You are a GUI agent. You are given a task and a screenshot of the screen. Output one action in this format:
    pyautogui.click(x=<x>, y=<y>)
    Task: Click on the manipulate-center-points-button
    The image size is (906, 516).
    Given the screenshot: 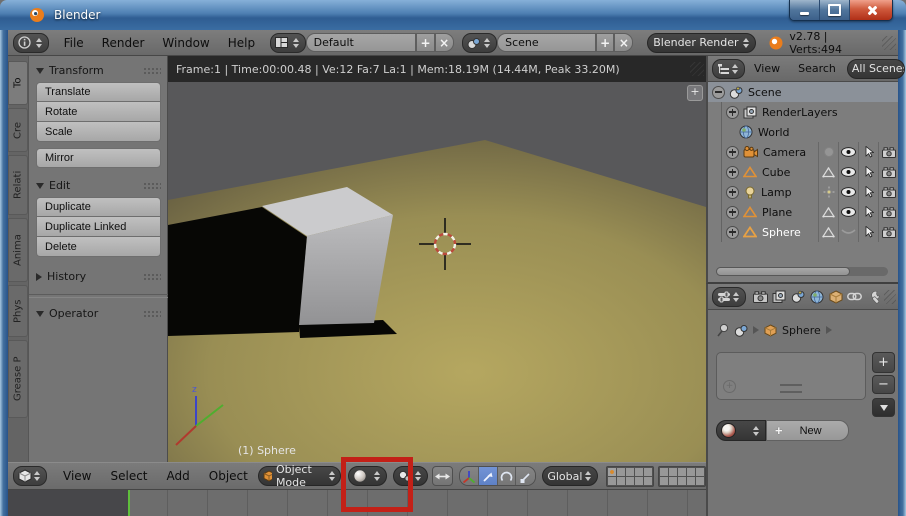 What is the action you would take?
    pyautogui.click(x=443, y=476)
    